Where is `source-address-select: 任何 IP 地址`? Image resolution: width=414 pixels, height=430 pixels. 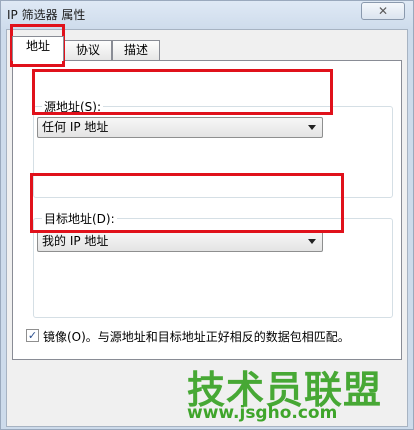 source-address-select: 任何 IP 地址 is located at coordinates (180, 127).